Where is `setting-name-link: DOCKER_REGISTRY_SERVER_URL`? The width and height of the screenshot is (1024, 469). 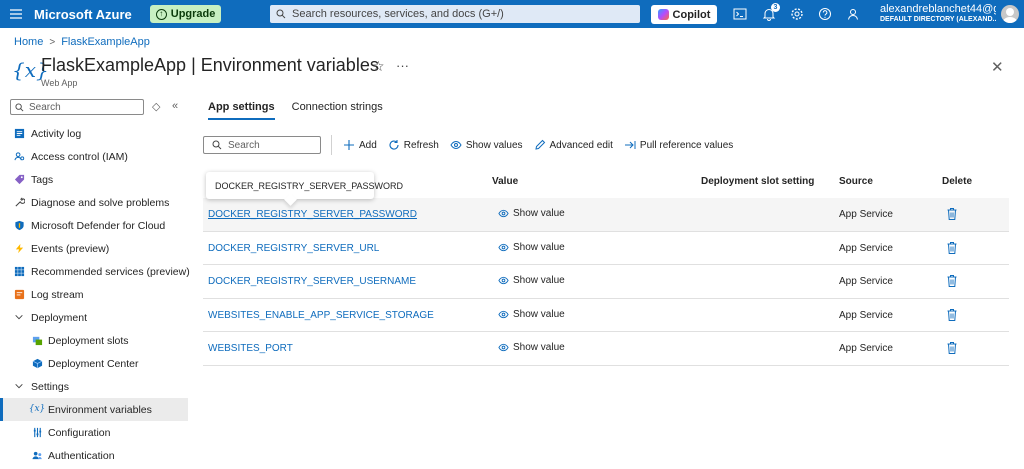 setting-name-link: DOCKER_REGISTRY_SERVER_URL is located at coordinates (293, 248).